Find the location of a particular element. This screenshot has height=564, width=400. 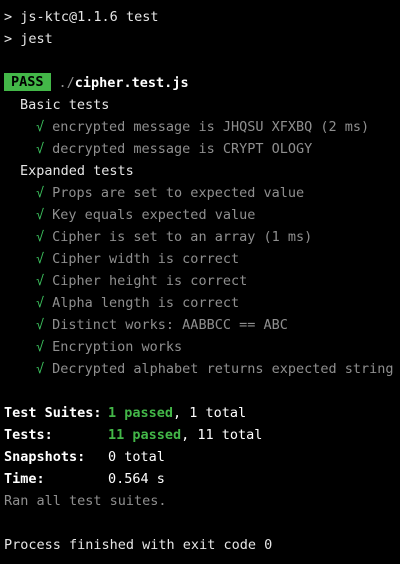

exit-message: Process finished with exit code 0 is located at coordinates (138, 545).